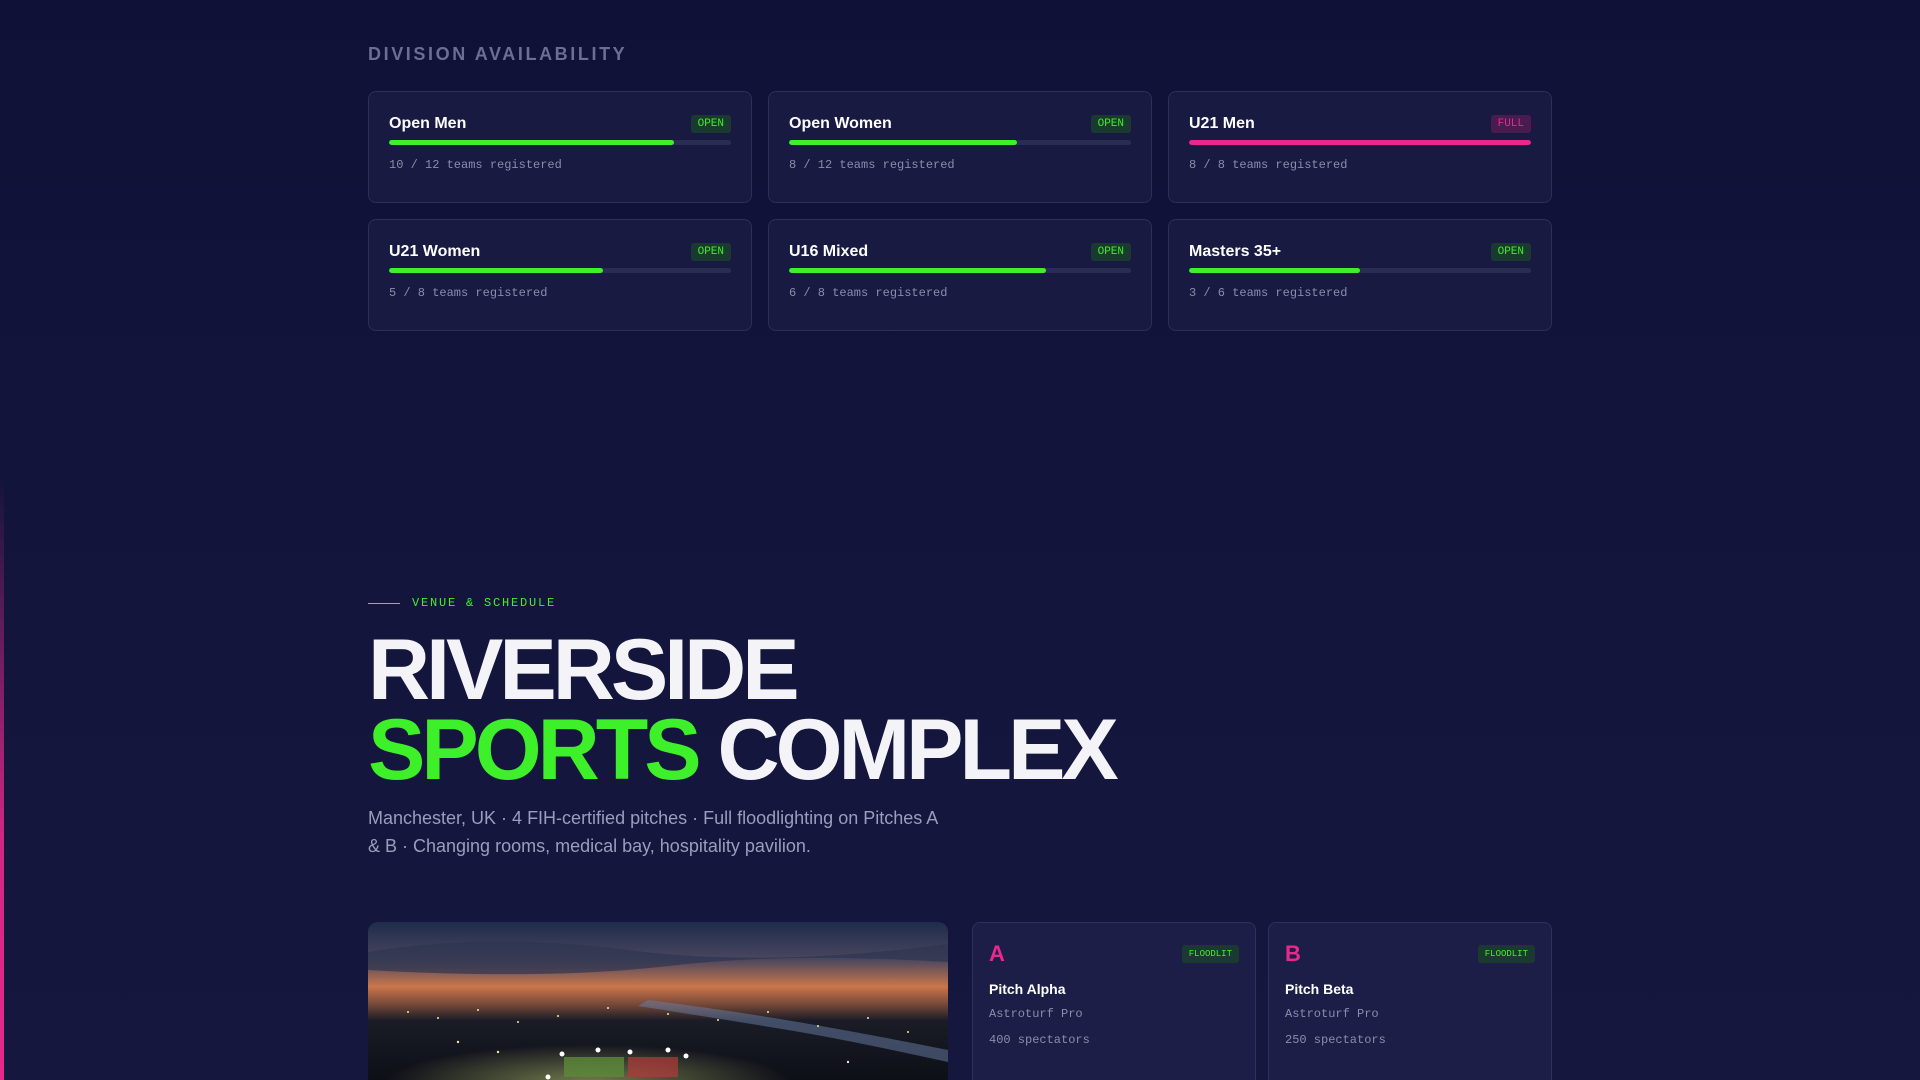 This screenshot has width=1920, height=1080. What do you see at coordinates (384, 603) in the screenshot?
I see `eyebrow-line` at bounding box center [384, 603].